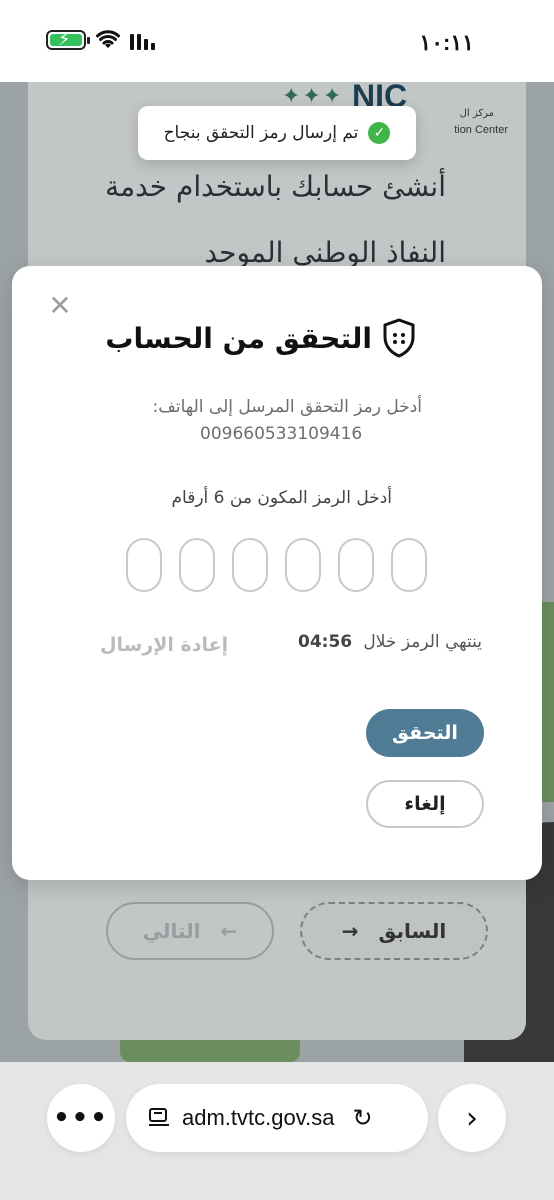 Image resolution: width=554 pixels, height=1200 pixels. What do you see at coordinates (282, 498) in the screenshot?
I see `code-label: أدخل الرمز المكون من 6 أرقام` at bounding box center [282, 498].